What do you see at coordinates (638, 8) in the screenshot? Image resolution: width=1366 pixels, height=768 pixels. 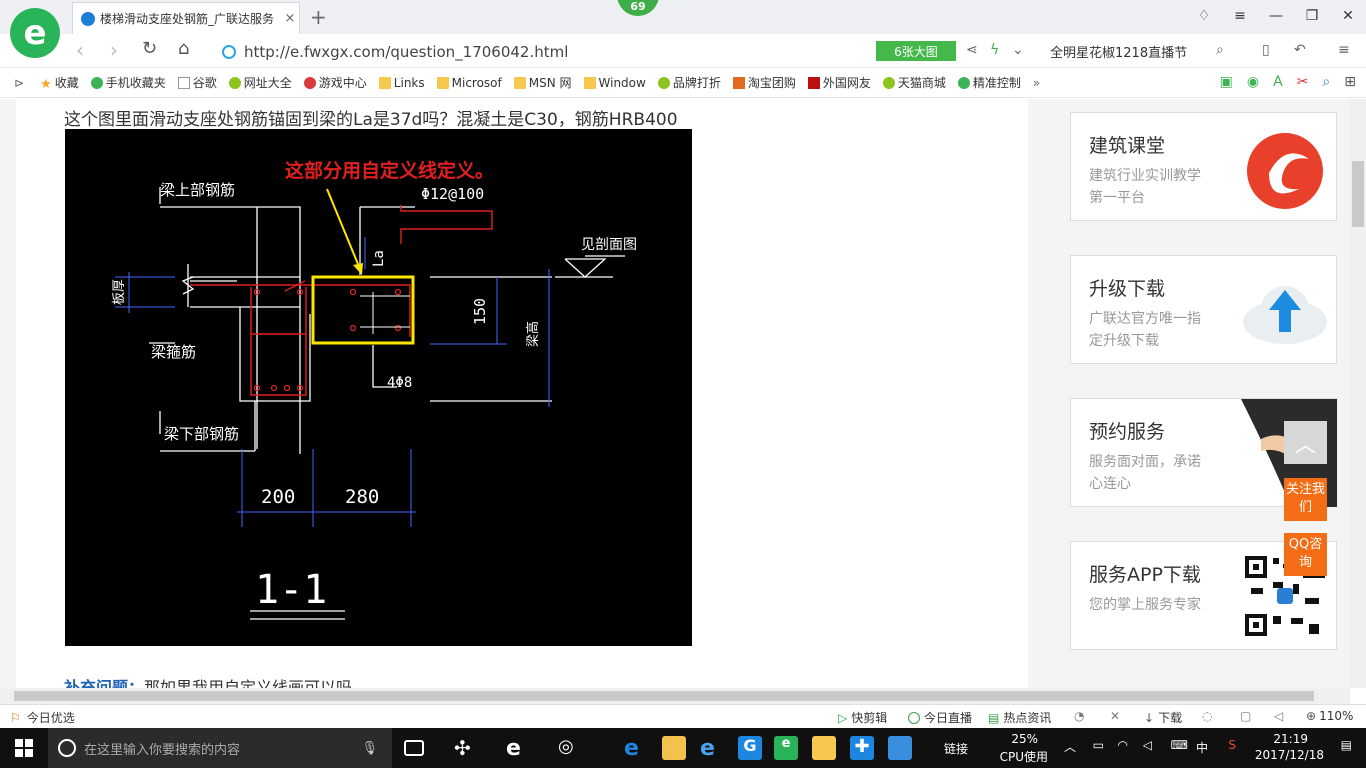 I see `notification-badge: 69` at bounding box center [638, 8].